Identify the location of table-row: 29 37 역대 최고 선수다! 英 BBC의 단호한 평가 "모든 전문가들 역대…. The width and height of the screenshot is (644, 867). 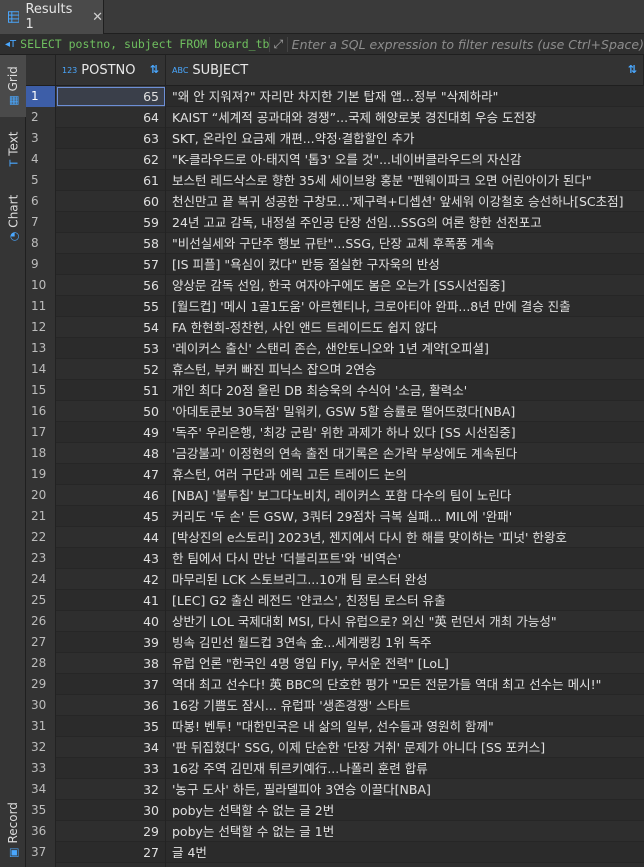
(335, 684).